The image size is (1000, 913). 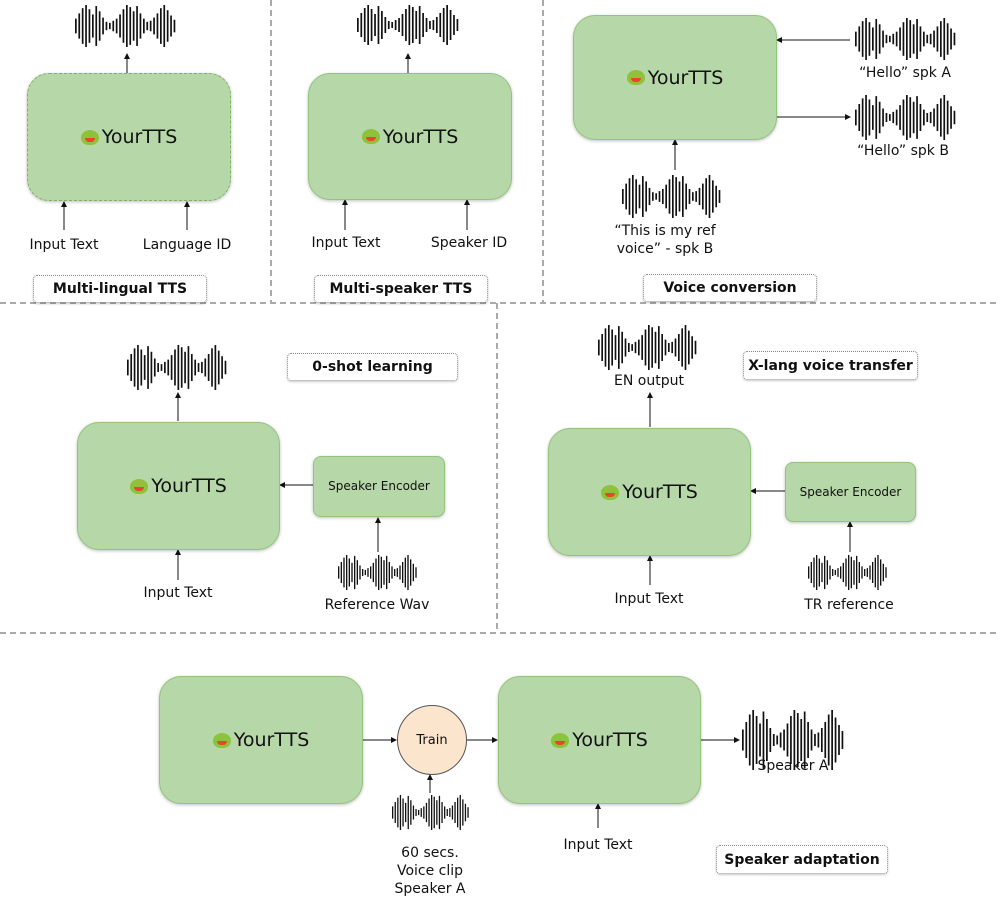 What do you see at coordinates (730, 288) in the screenshot?
I see `panel-title-vc: Voice conversion` at bounding box center [730, 288].